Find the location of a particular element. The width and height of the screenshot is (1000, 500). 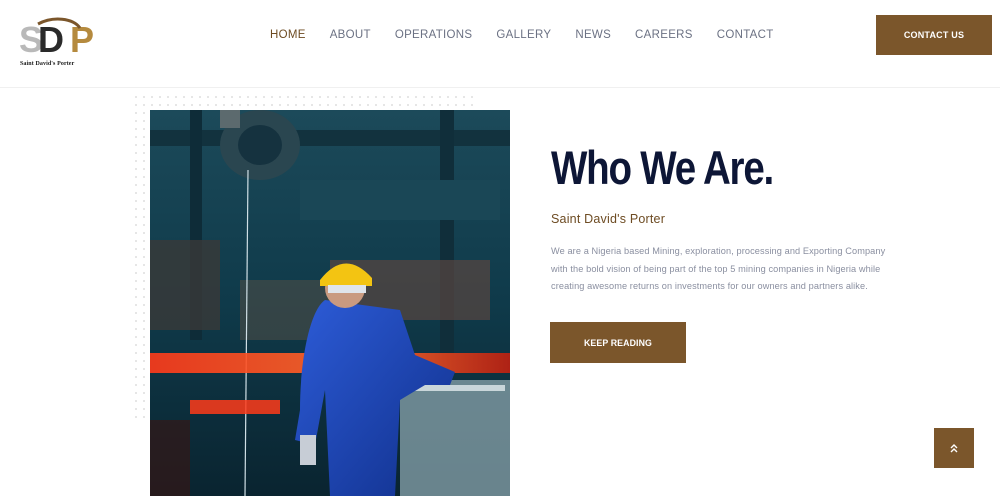

logo-mark-icon: S D P is located at coordinates (56, 38).